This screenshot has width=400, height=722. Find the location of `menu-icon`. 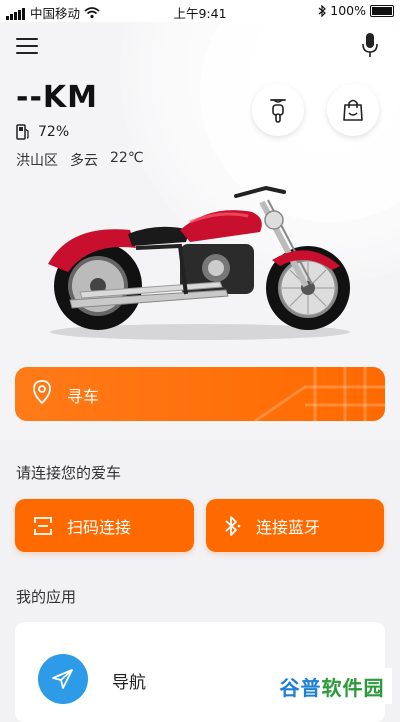

menu-icon is located at coordinates (27, 46).